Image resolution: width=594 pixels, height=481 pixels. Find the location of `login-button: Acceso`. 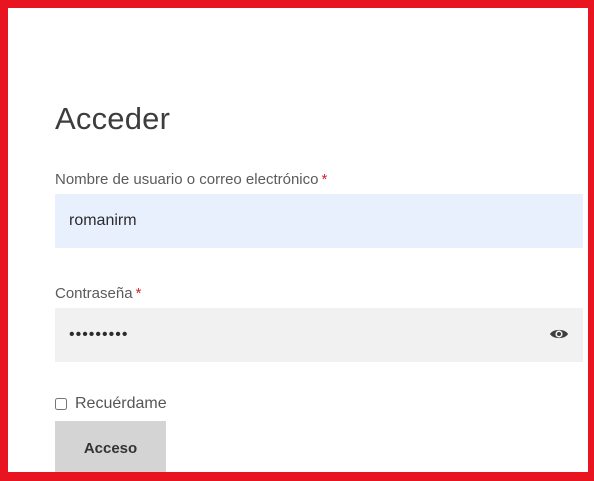

login-button: Acceso is located at coordinates (110, 448).